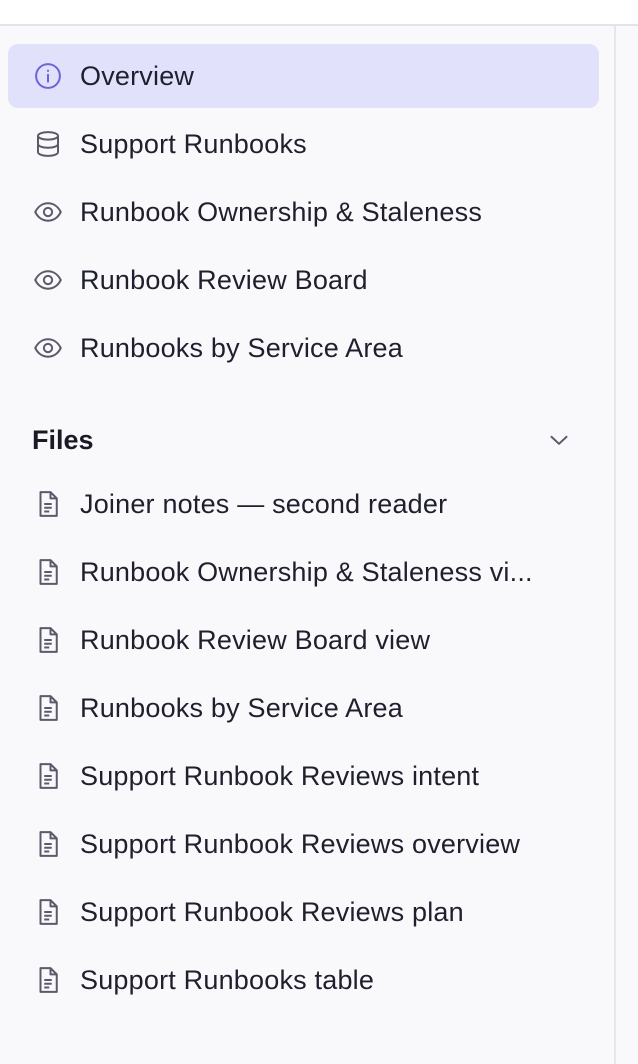  I want to click on nav-item-support-runbooks: Support Runbooks, so click(303, 144).